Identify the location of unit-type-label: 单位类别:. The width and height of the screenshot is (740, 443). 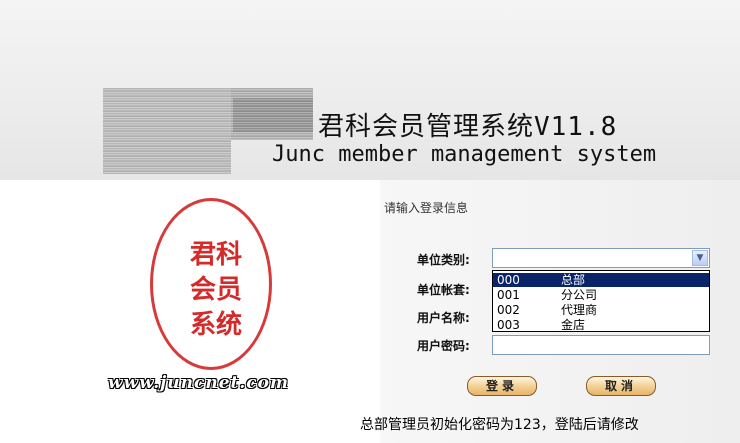
(443, 260).